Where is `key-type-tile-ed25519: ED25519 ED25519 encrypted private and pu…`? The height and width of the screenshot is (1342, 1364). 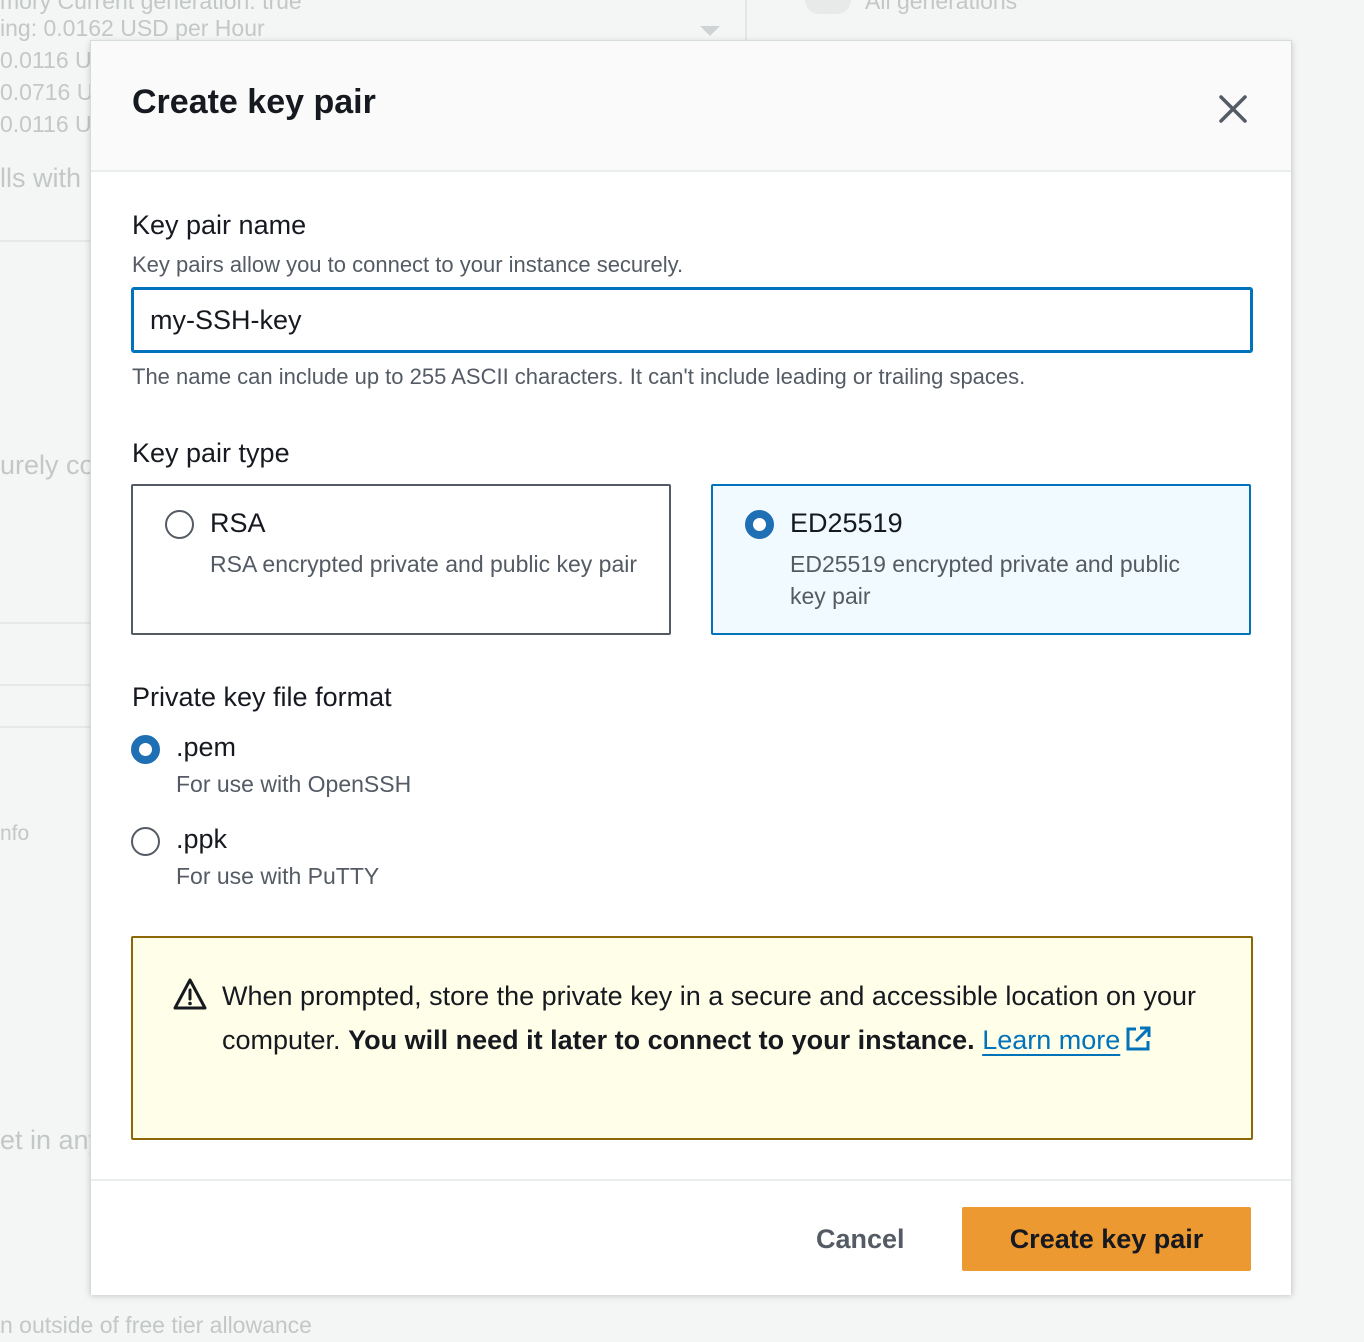
key-type-tile-ed25519: ED25519 ED25519 encrypted private and pu… is located at coordinates (981, 559).